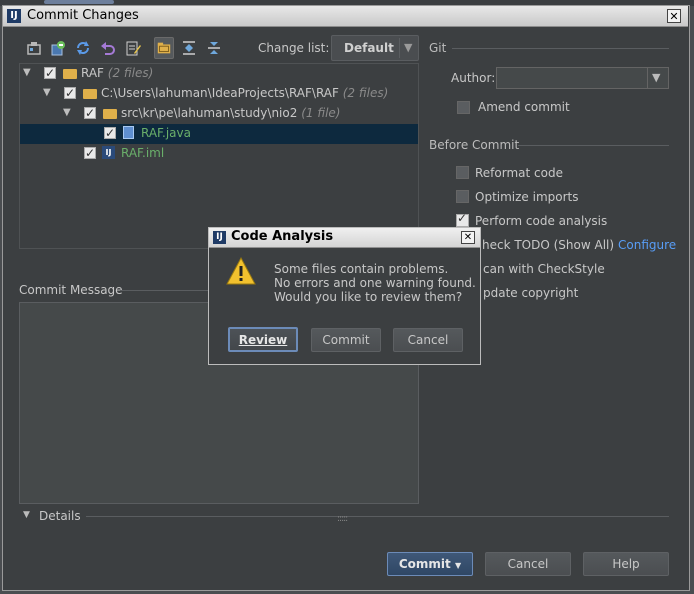  I want to click on java-file-icon, so click(128, 132).